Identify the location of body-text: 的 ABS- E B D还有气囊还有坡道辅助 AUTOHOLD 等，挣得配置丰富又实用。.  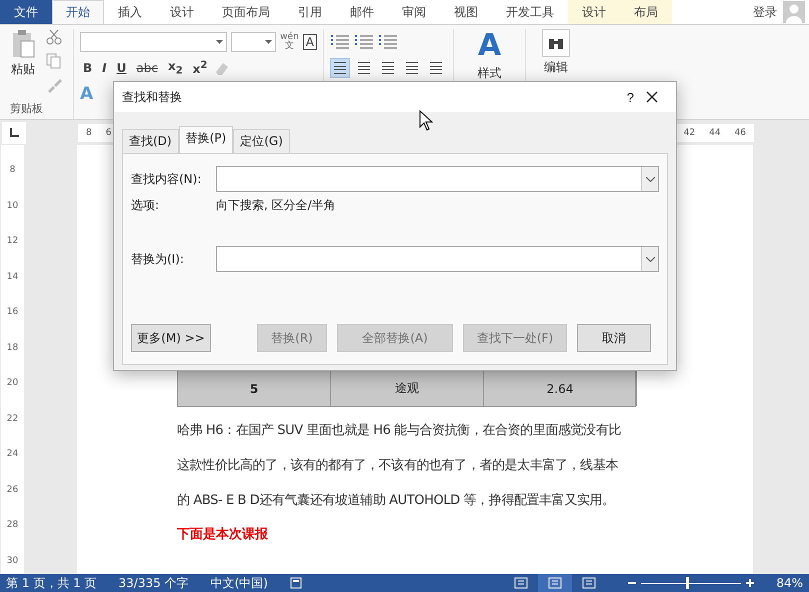
(396, 501).